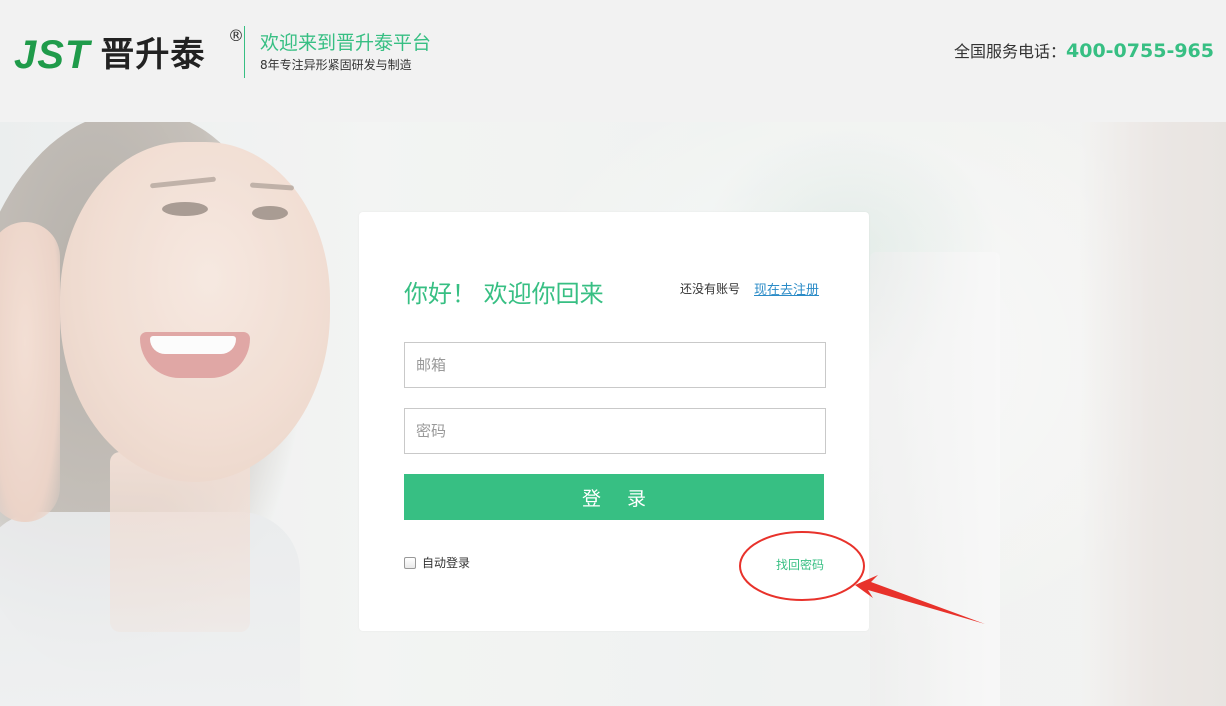  Describe the element at coordinates (336, 65) in the screenshot. I see `header-subslogan: 8年专注异形紧固研发与制造` at that location.